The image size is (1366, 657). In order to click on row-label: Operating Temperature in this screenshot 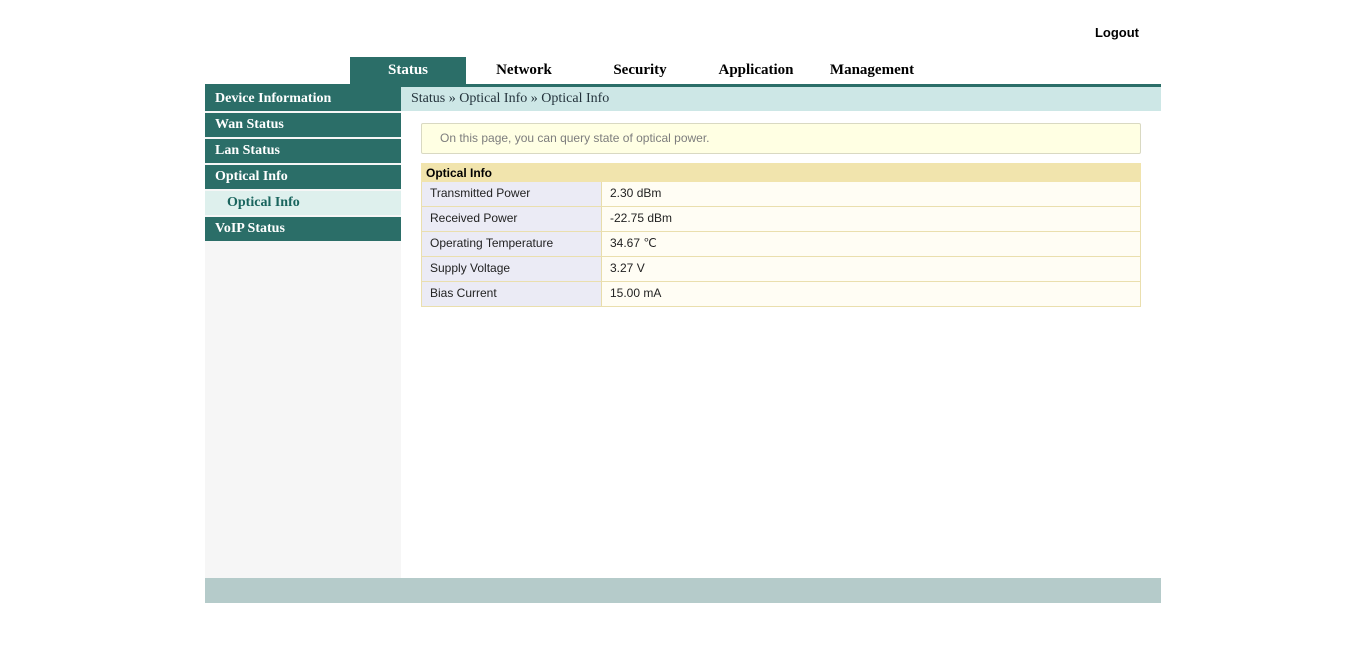, I will do `click(512, 244)`.